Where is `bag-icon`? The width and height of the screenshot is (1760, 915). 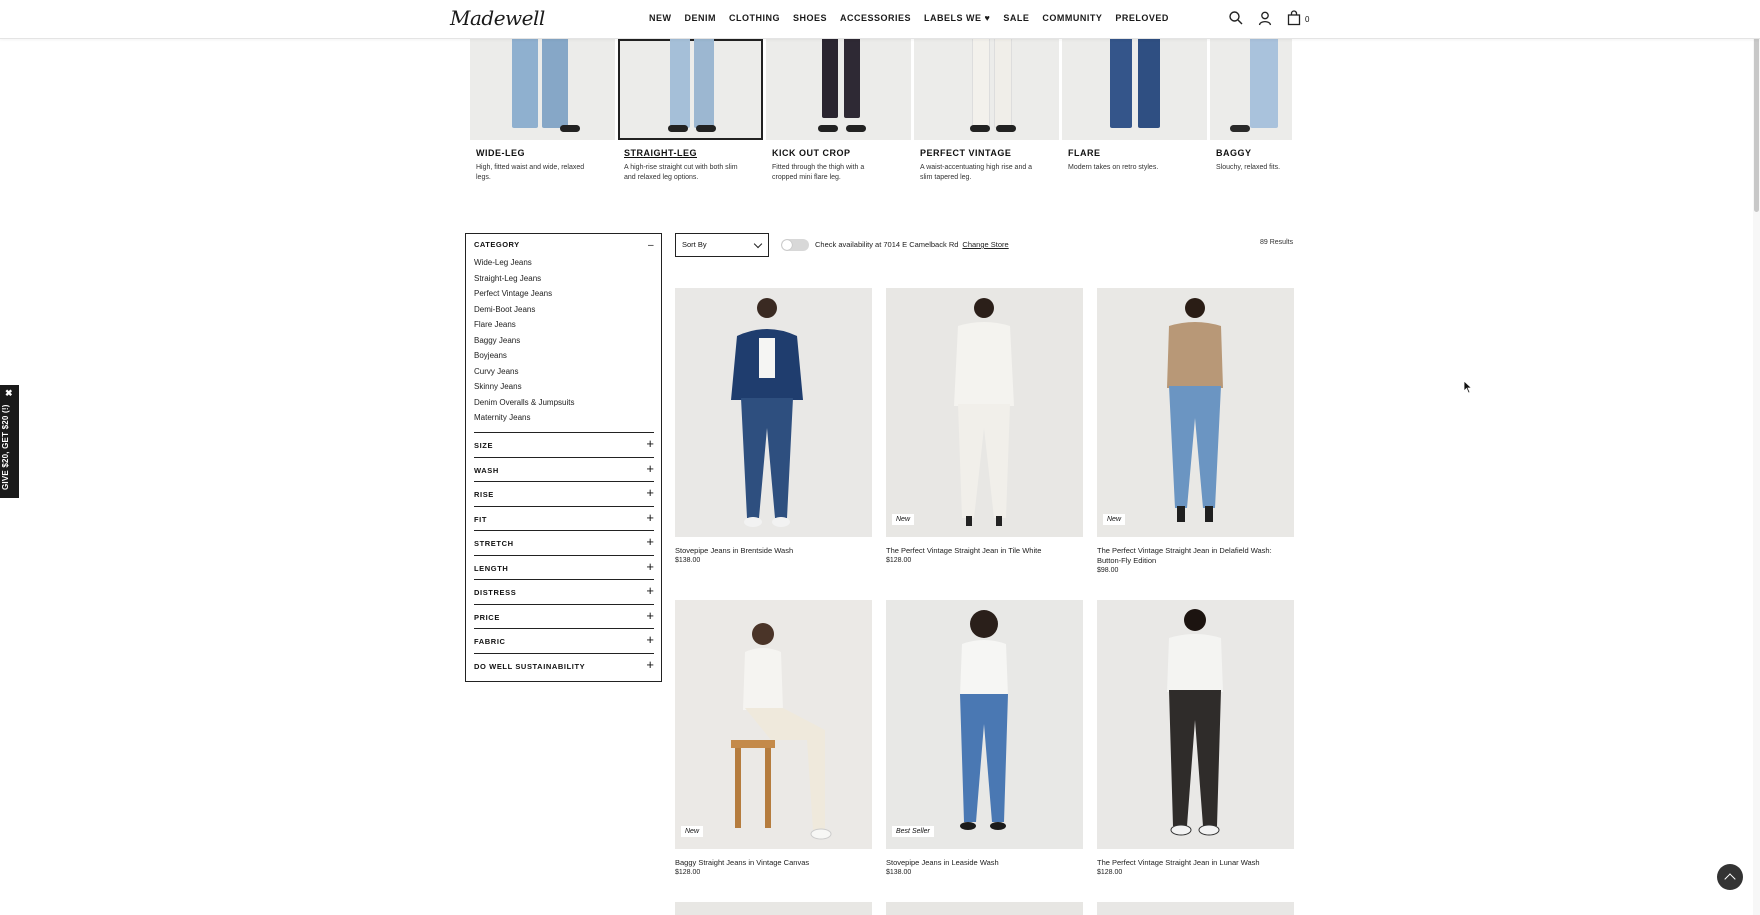
bag-icon is located at coordinates (1294, 18).